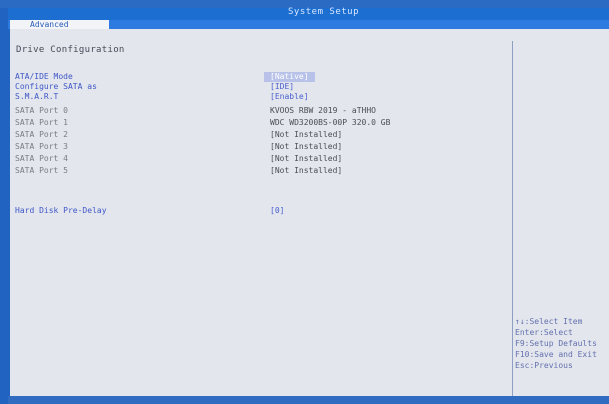  Describe the element at coordinates (324, 12) in the screenshot. I see `window-title: System Setup` at that location.